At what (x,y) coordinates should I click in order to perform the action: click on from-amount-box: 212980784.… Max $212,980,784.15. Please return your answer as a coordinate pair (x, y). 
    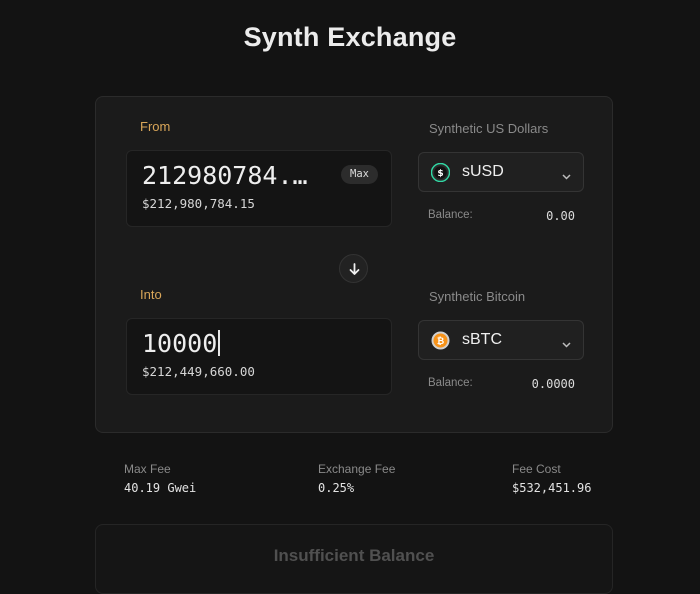
    Looking at the image, I should click on (259, 188).